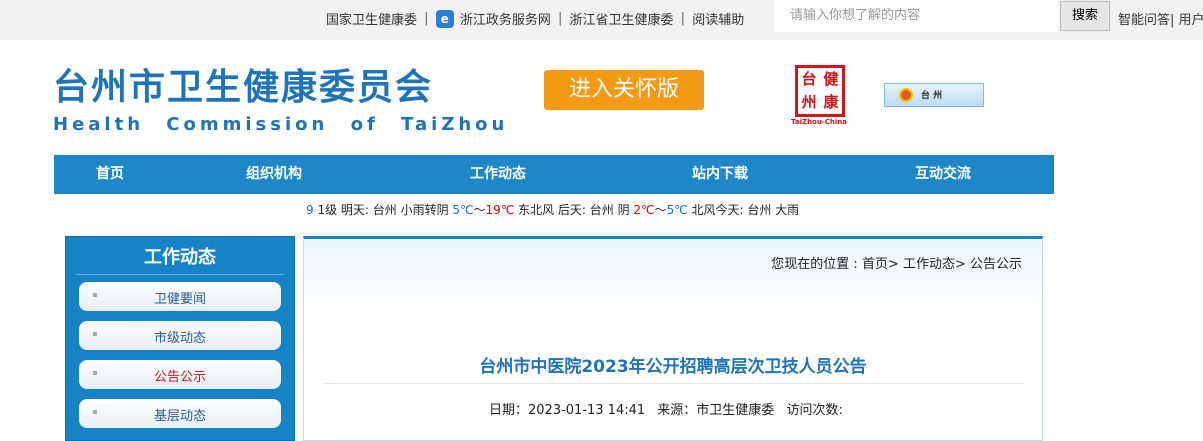 The image size is (1203, 441). I want to click on badge-label: 台 州, so click(932, 96).